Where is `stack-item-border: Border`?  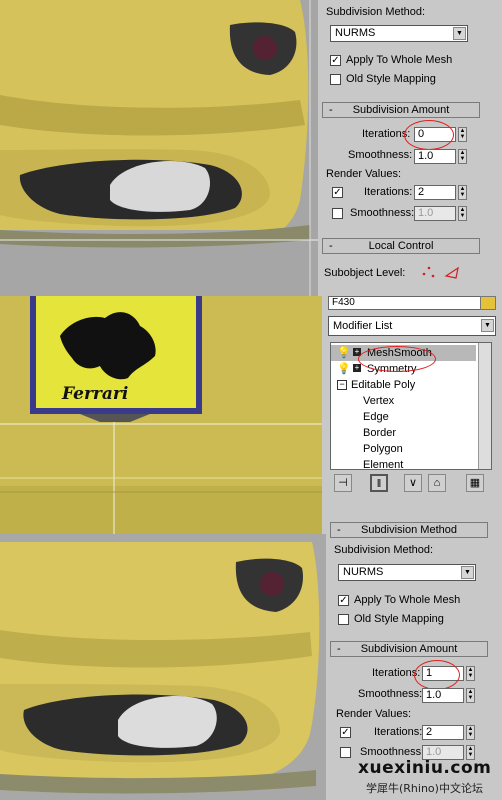 stack-item-border: Border is located at coordinates (379, 433).